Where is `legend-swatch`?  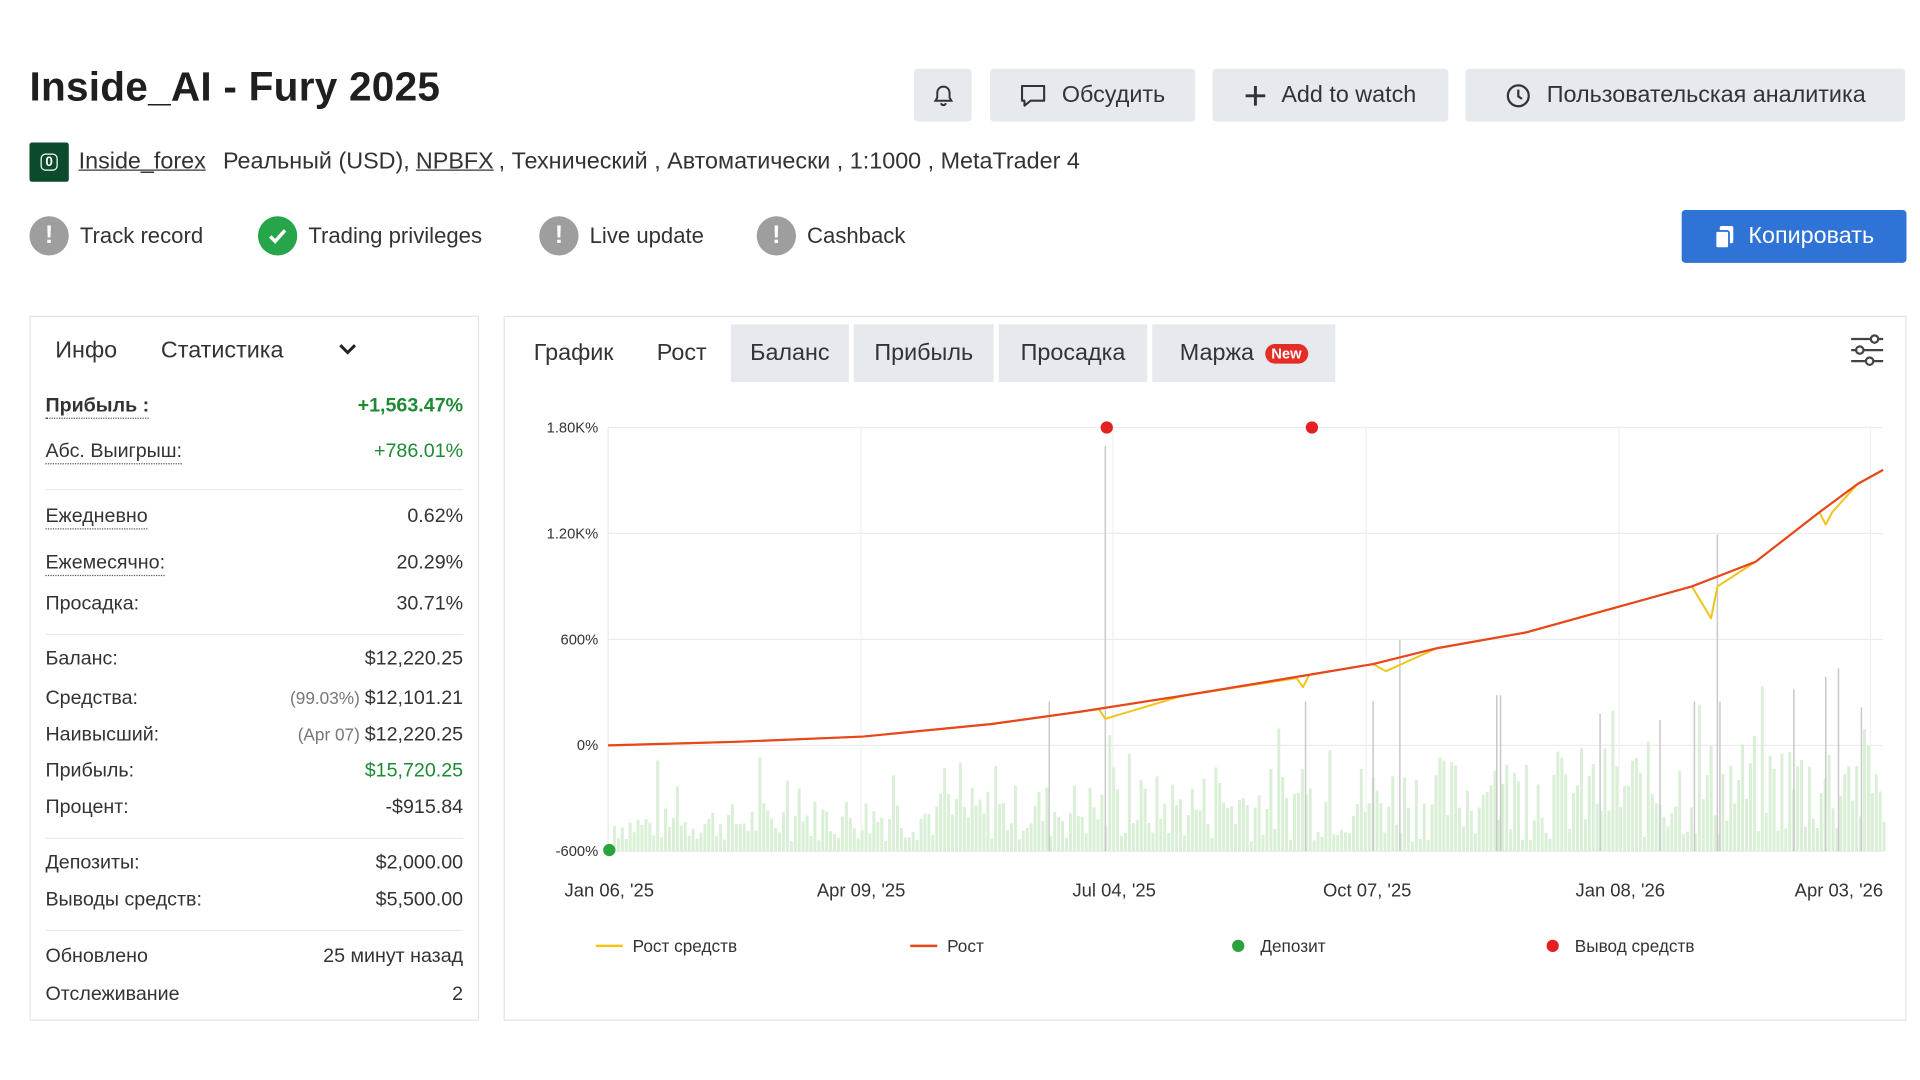
legend-swatch is located at coordinates (1238, 946).